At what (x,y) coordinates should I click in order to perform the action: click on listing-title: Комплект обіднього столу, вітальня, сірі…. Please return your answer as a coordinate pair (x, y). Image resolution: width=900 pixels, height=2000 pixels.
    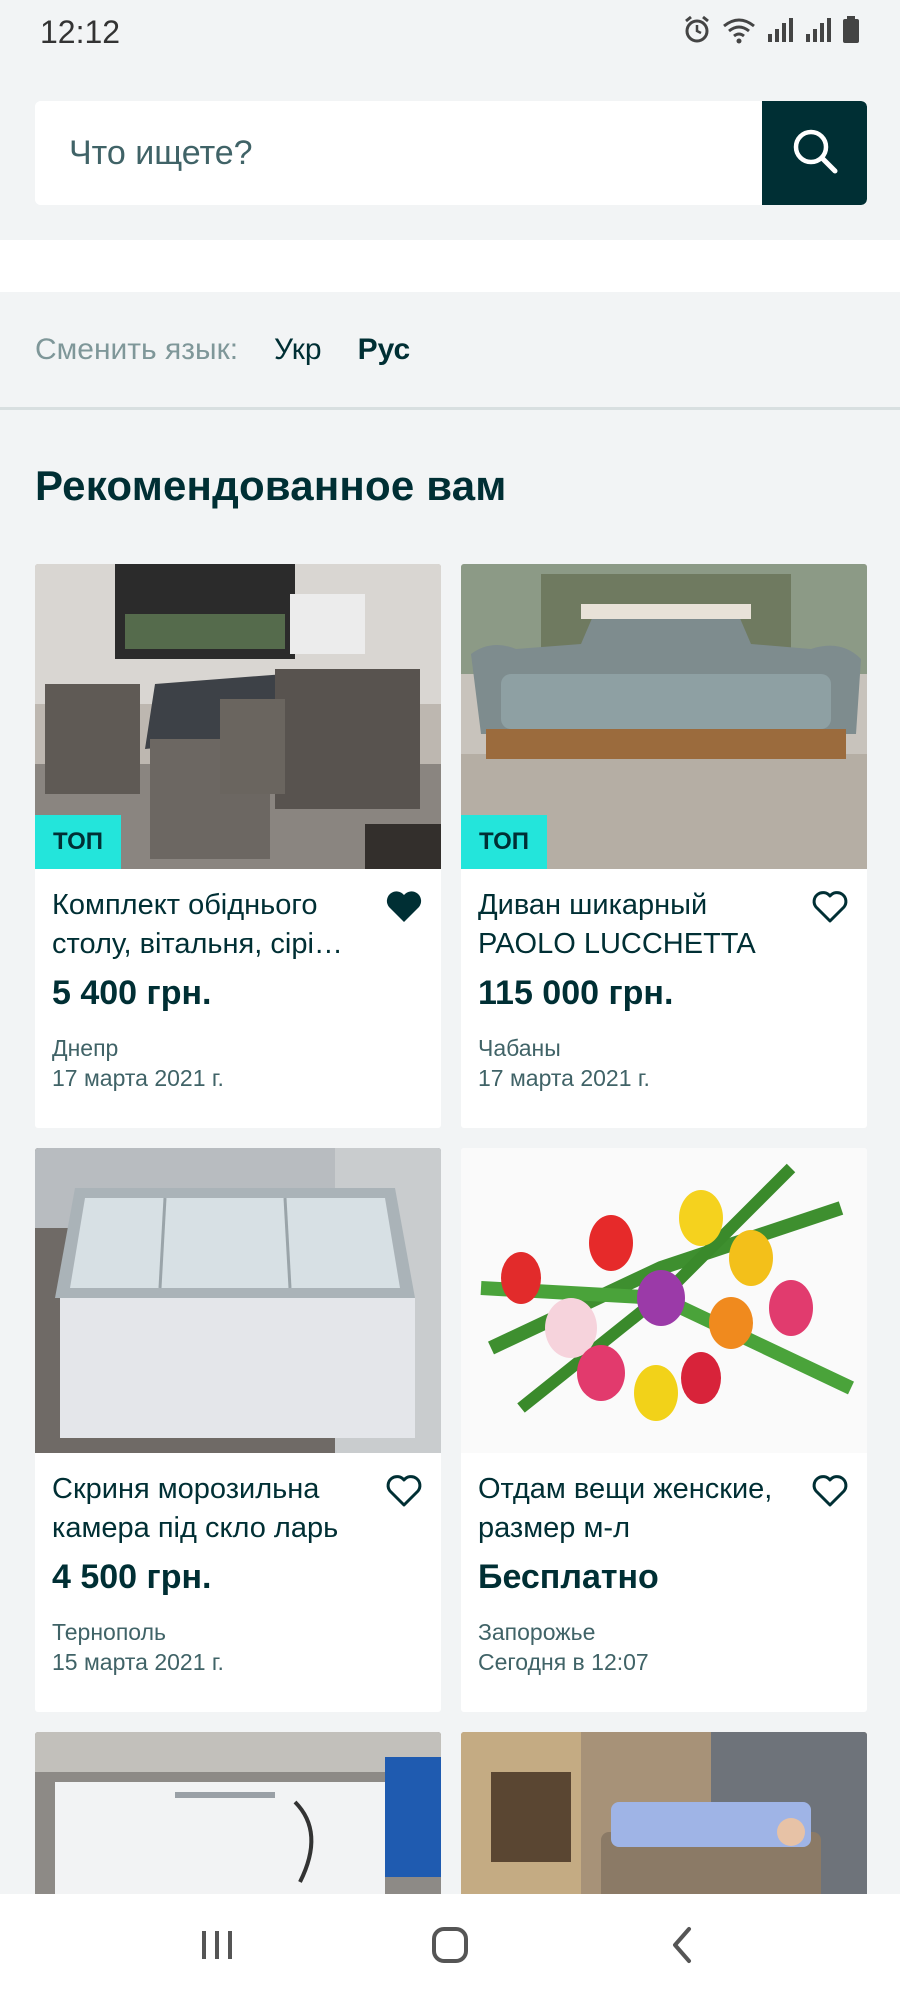
    Looking at the image, I should click on (212, 925).